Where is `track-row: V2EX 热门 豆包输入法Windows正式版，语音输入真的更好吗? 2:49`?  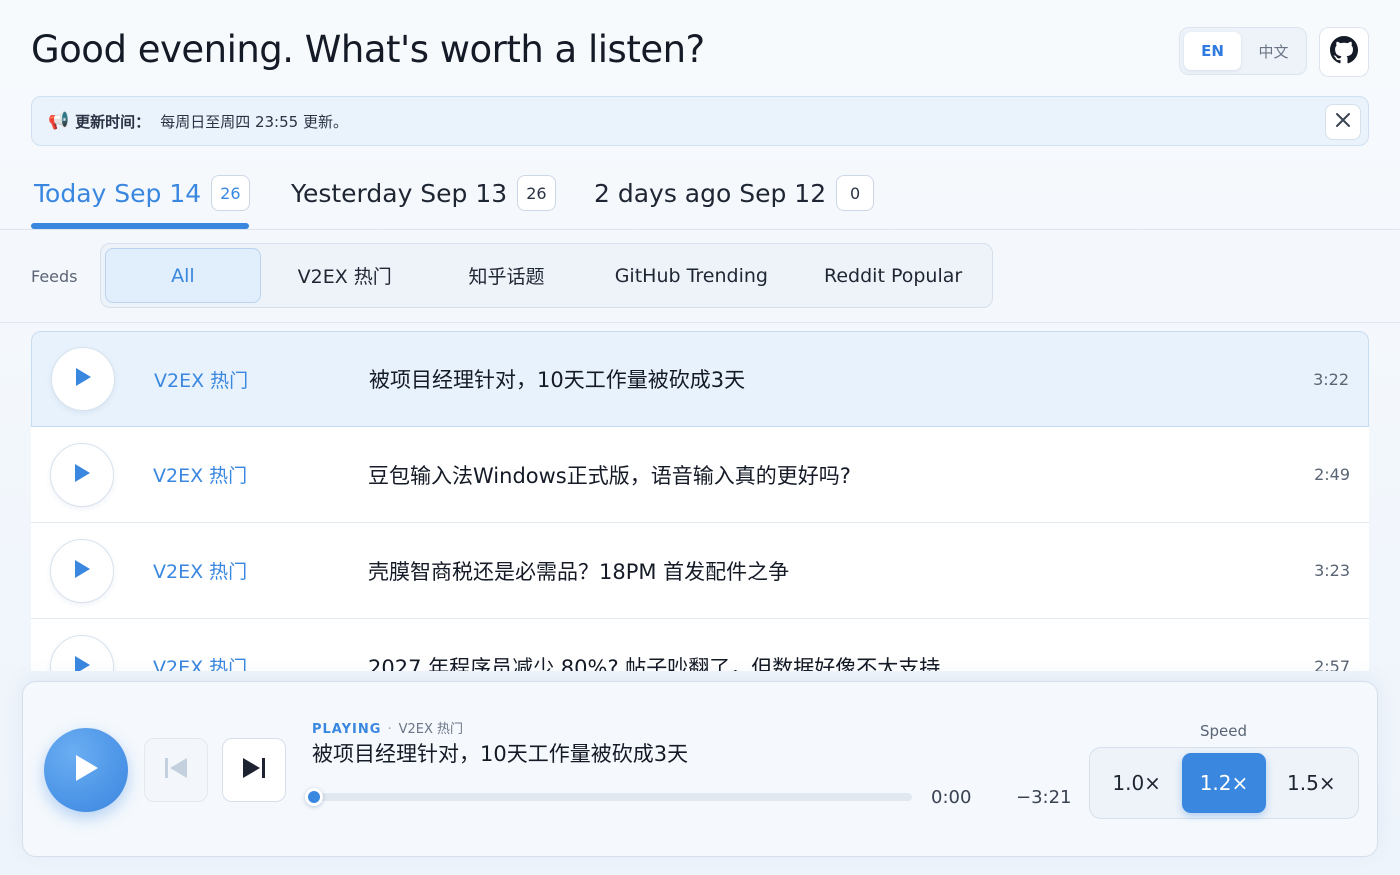
track-row: V2EX 热门 豆包输入法Windows正式版，语音输入真的更好吗? 2:49 is located at coordinates (700, 475).